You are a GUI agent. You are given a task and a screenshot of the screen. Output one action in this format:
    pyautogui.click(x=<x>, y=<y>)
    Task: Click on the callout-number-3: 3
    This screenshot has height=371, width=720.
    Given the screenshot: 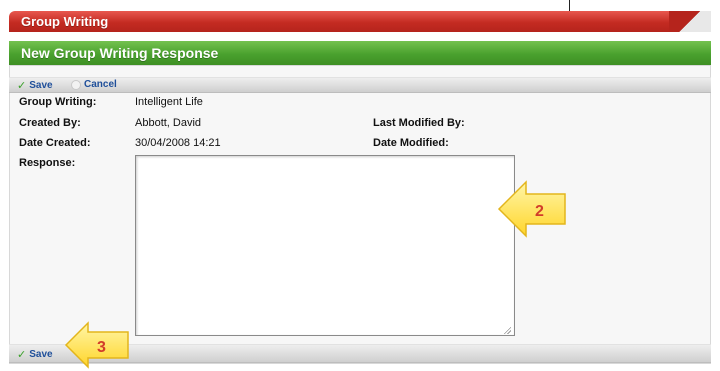 What is the action you would take?
    pyautogui.click(x=101, y=347)
    